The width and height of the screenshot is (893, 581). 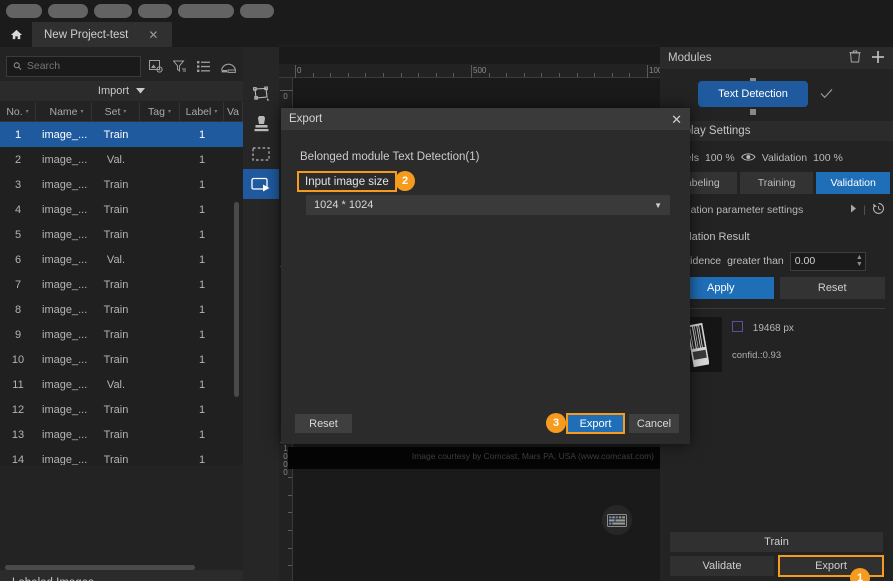 I want to click on table-header-label: Name, so click(x=63, y=111).